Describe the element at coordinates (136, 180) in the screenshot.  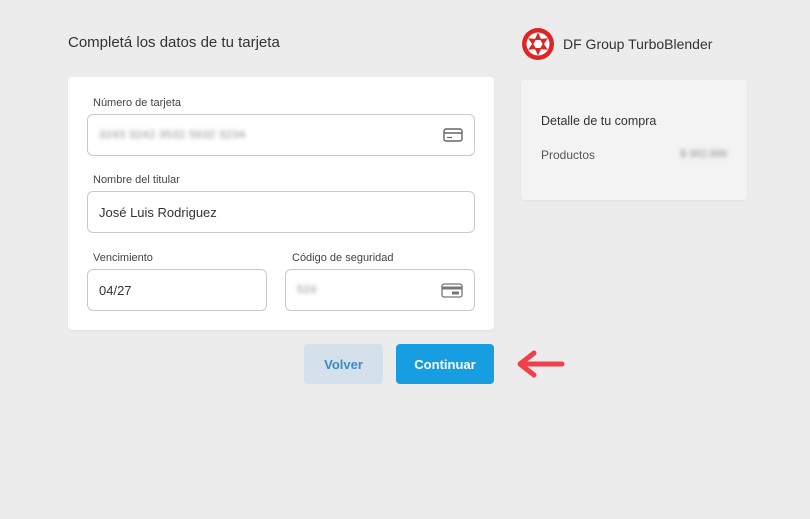
I see `holder-name-label: Nombre del titular` at that location.